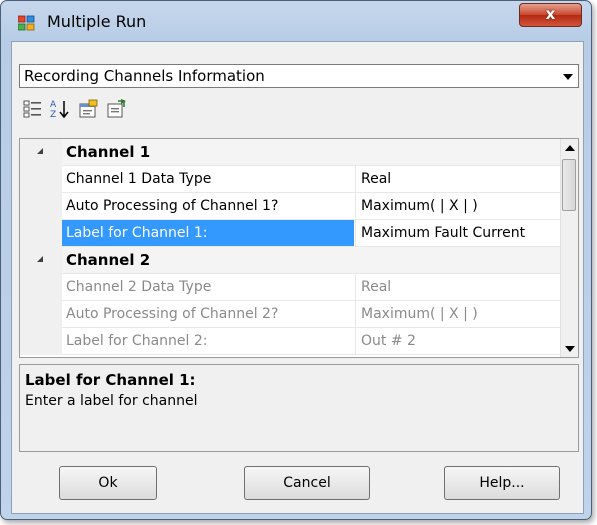 The image size is (597, 525). I want to click on svg-text: Z, so click(53, 115).